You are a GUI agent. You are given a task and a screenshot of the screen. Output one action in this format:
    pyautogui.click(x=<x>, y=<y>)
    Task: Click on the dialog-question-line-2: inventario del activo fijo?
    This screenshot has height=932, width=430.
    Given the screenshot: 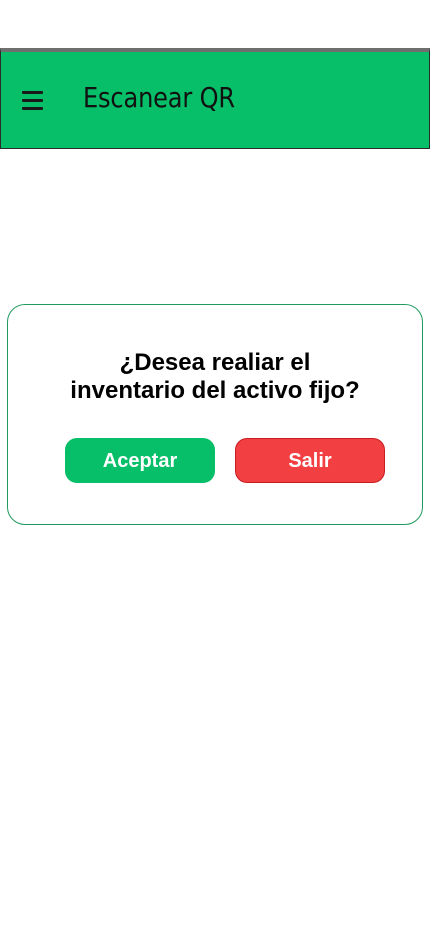 What is the action you would take?
    pyautogui.click(x=215, y=390)
    